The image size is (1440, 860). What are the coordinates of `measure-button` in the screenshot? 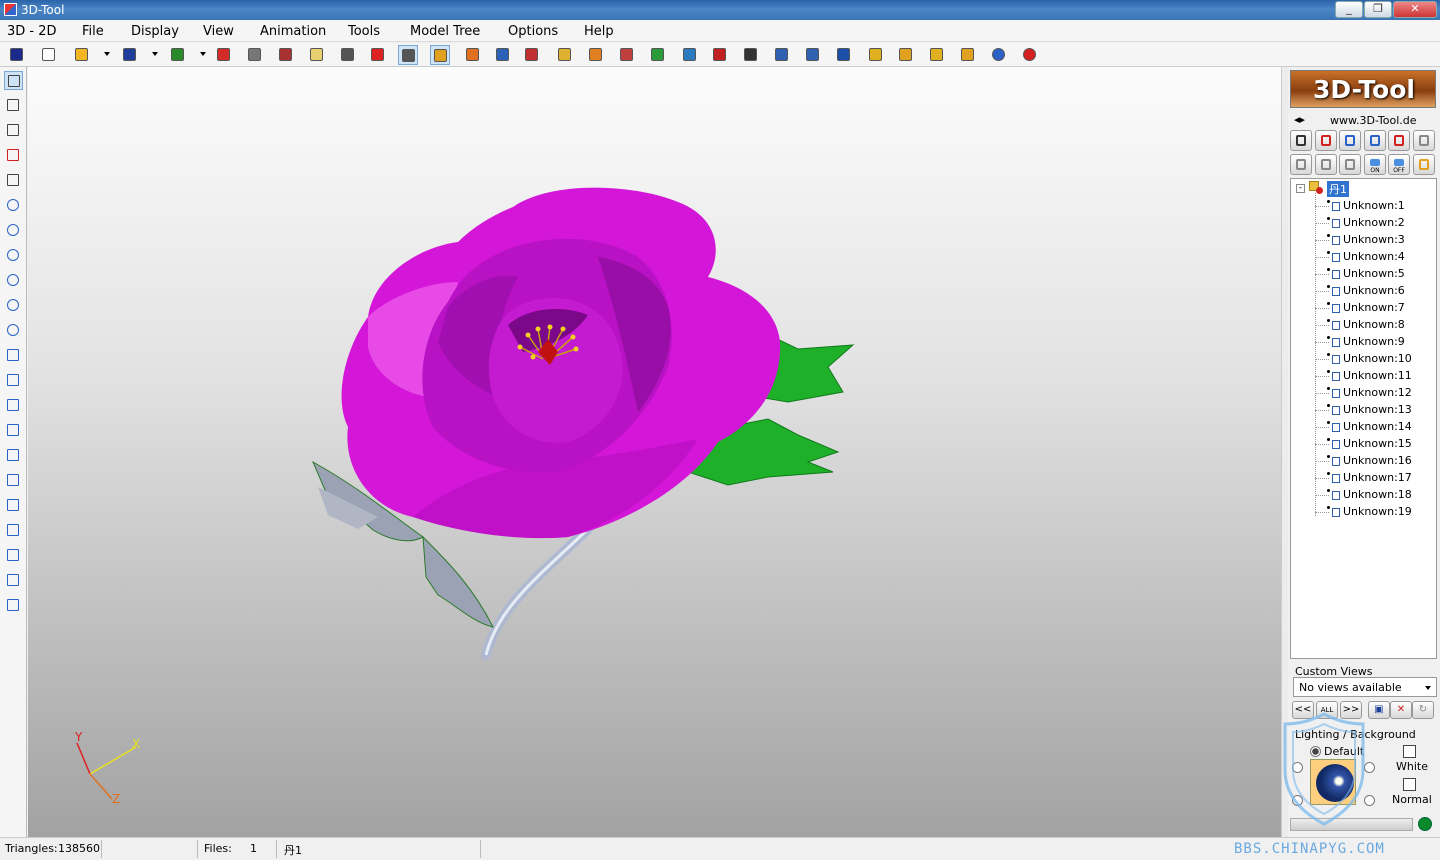 It's located at (348, 55).